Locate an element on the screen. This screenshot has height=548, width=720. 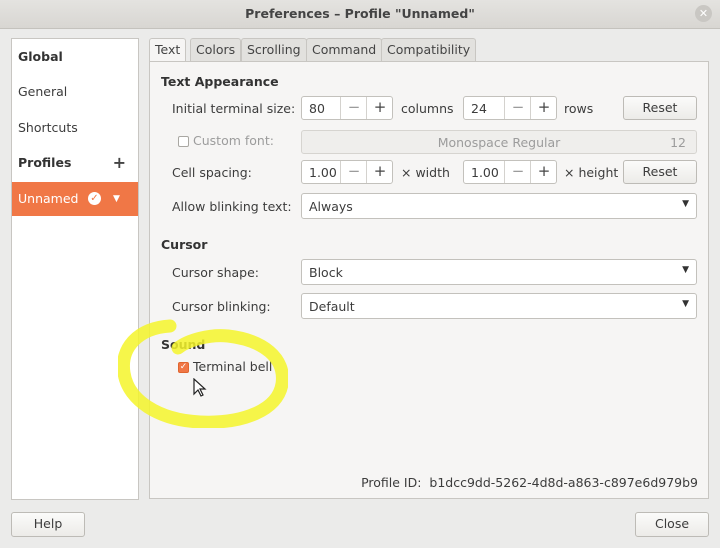
profile-id-value: b1dcc9dd-5262-4d8d-a863-c897e6d979b9 is located at coordinates (563, 482).